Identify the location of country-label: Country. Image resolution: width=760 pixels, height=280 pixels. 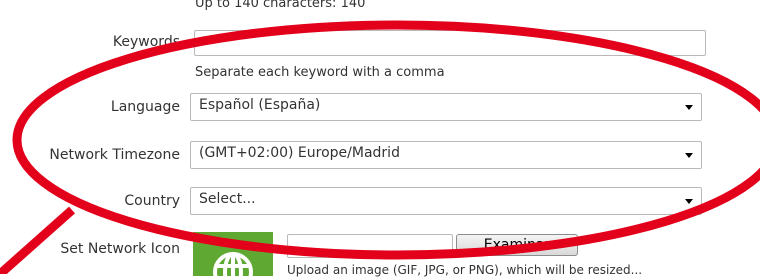
(152, 201).